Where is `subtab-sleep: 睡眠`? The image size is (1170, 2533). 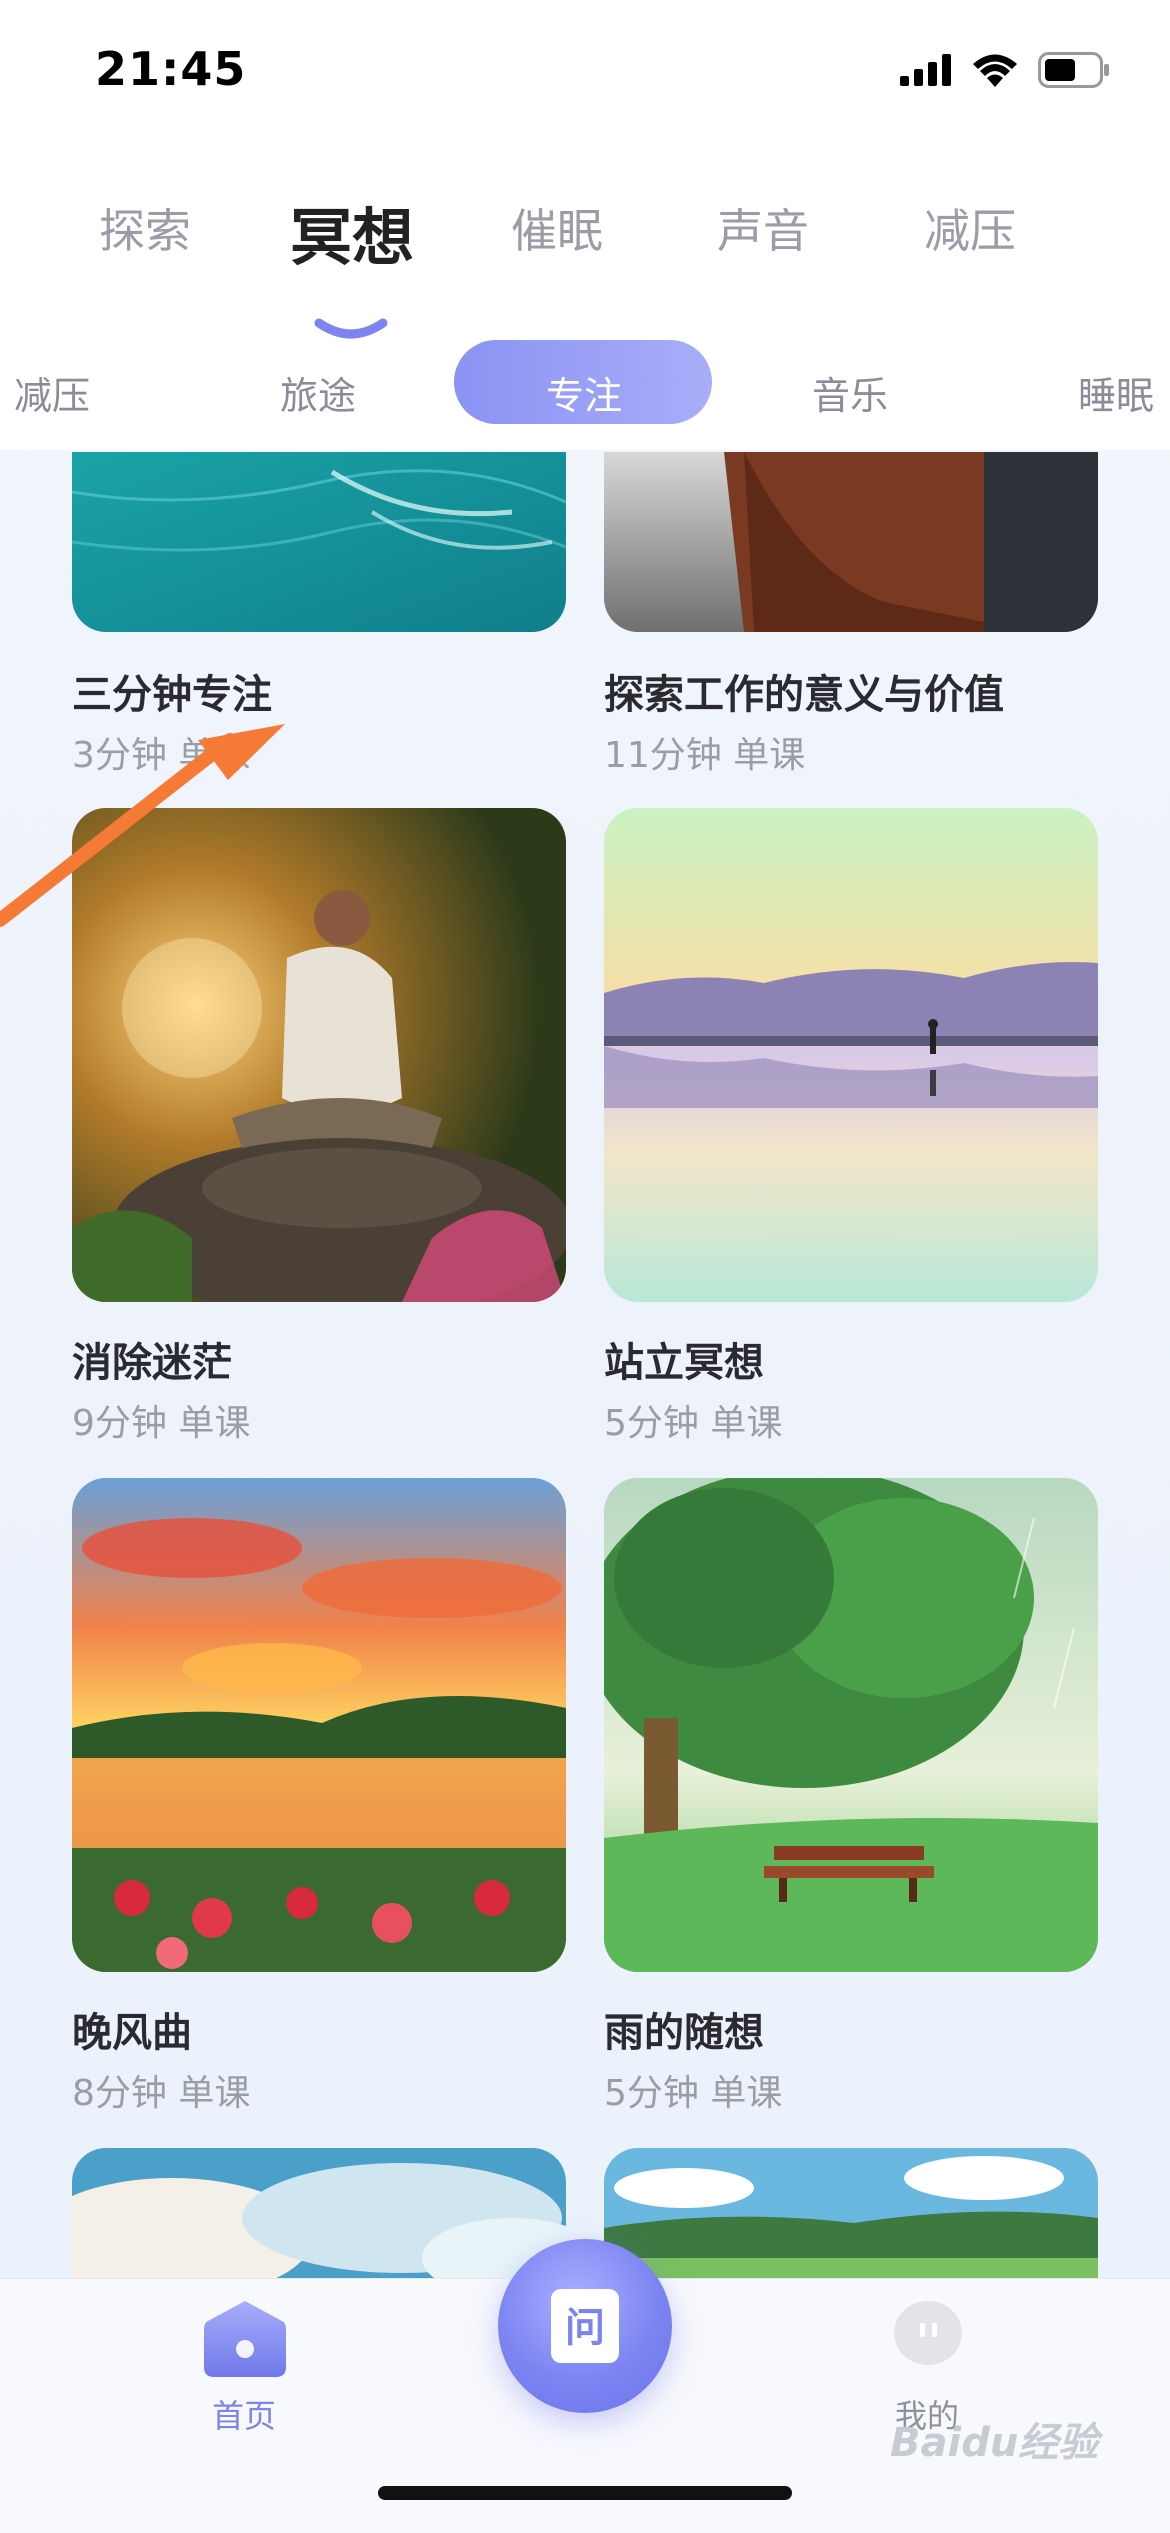 subtab-sleep: 睡眠 is located at coordinates (1116, 392).